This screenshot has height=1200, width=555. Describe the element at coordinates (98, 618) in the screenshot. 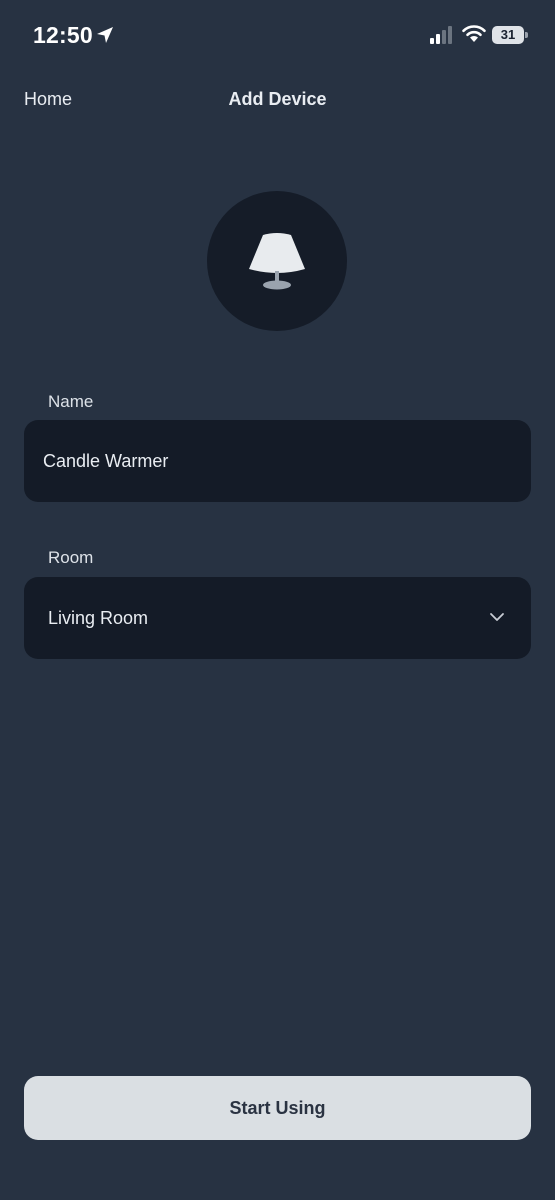

I see `room-selected-value: Living Room` at that location.